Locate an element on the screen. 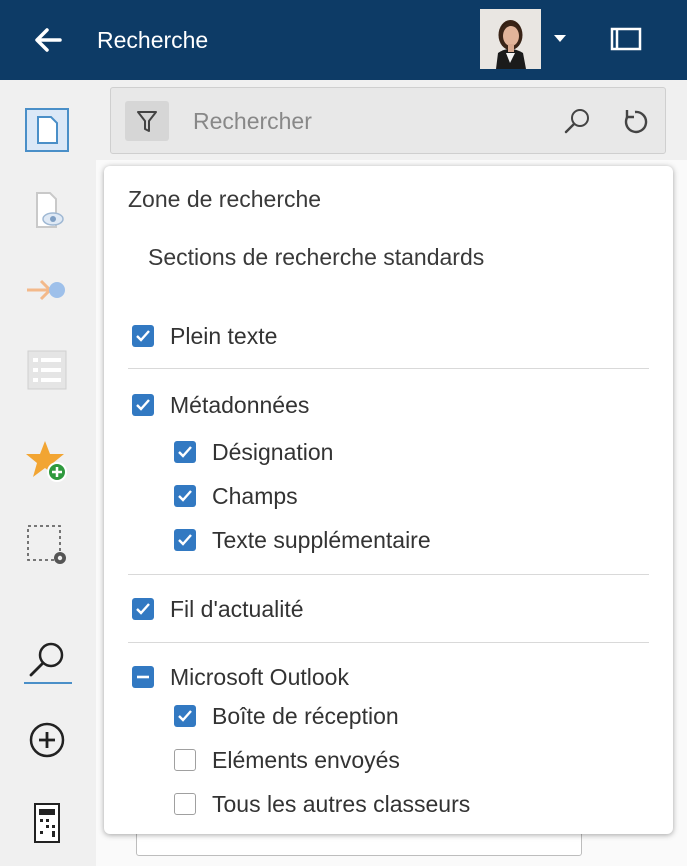 This screenshot has width=687, height=866. filter-icon is located at coordinates (147, 121).